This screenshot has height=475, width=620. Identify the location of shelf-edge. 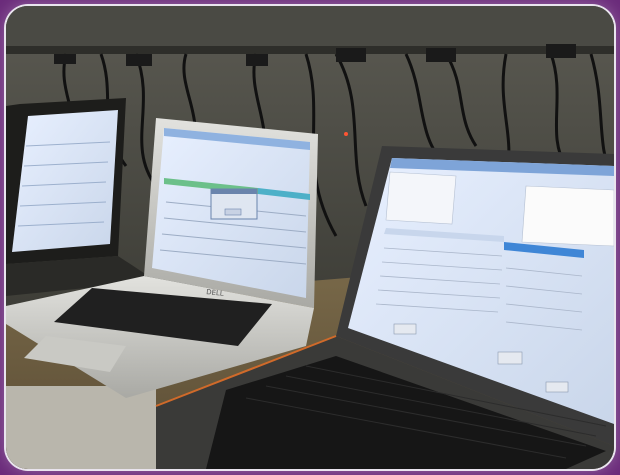
(310, 50).